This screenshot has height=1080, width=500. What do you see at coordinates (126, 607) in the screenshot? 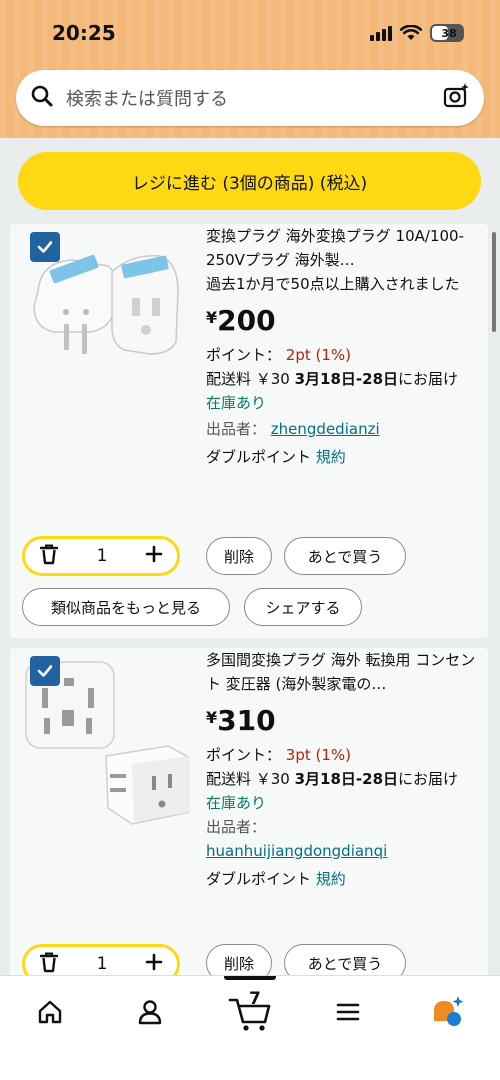
I see `similar-items-button: 類似商品をもっと見る` at bounding box center [126, 607].